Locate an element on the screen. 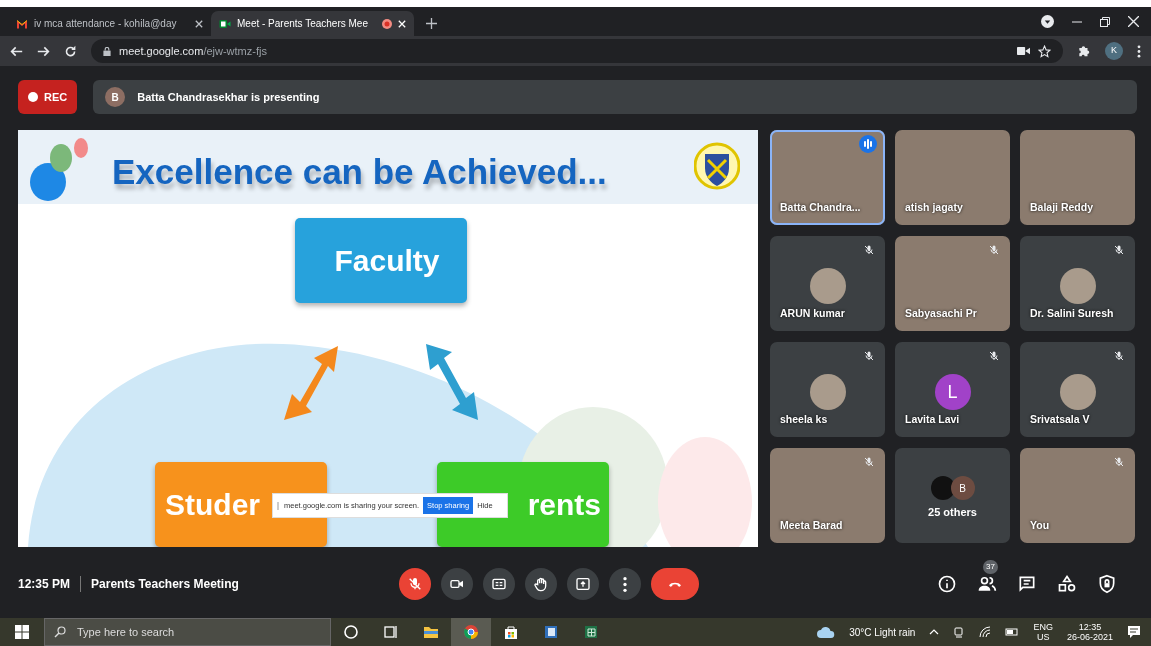 The height and width of the screenshot is (646, 1151). presenting-text: Batta Chandrasekhar is presenting is located at coordinates (228, 97).